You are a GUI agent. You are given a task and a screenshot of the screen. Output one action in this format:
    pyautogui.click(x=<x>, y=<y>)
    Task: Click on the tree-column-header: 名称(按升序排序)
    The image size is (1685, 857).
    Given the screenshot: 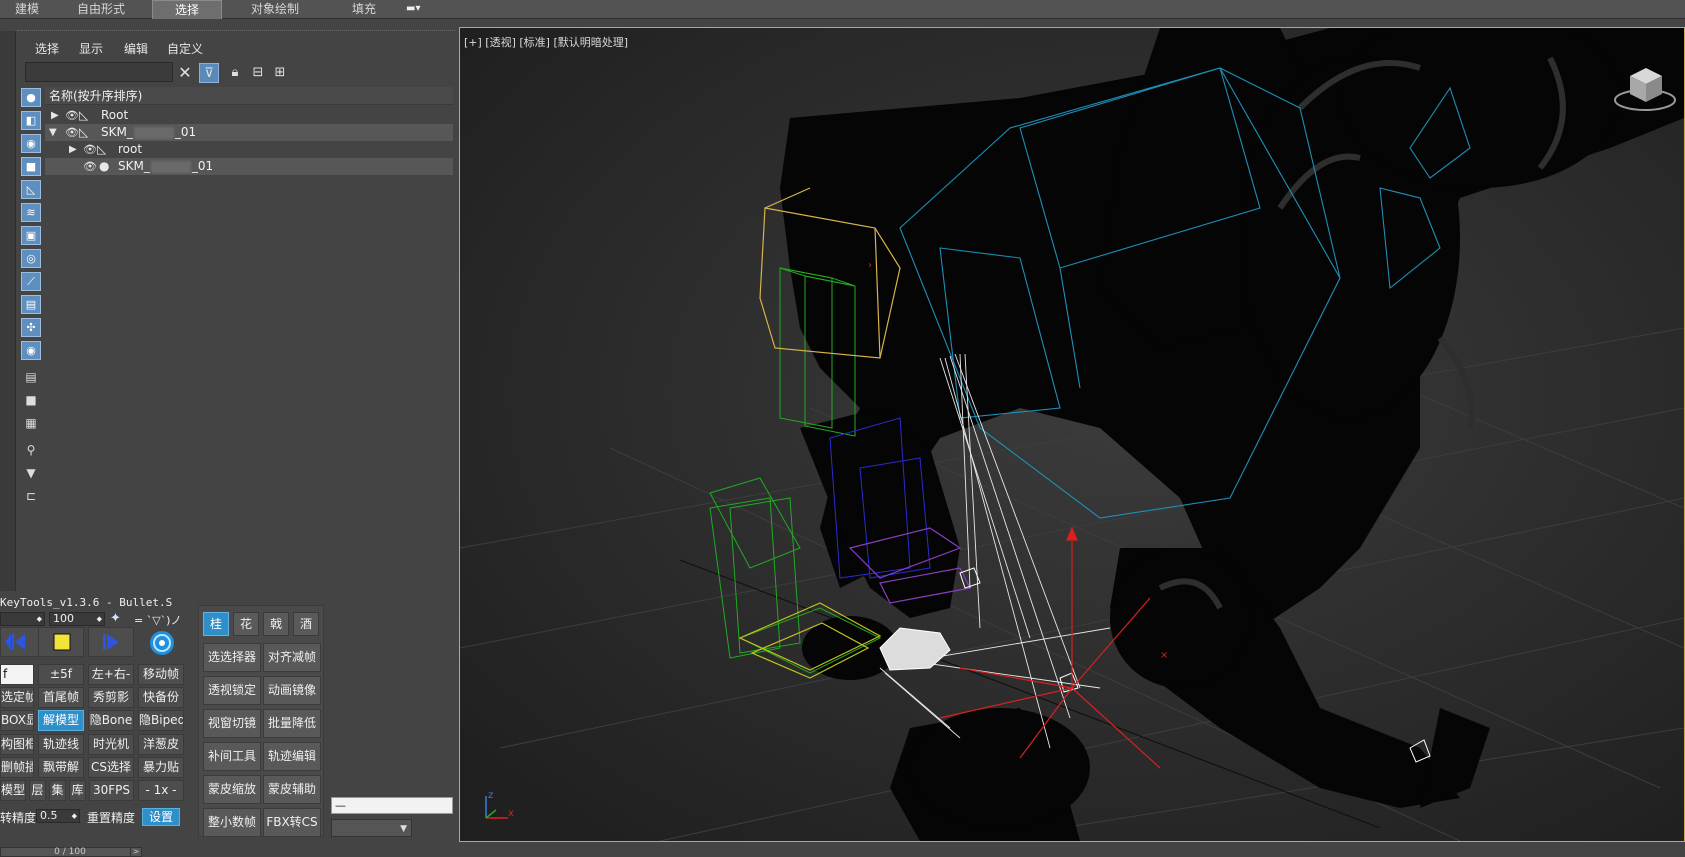 What is the action you would take?
    pyautogui.click(x=249, y=96)
    